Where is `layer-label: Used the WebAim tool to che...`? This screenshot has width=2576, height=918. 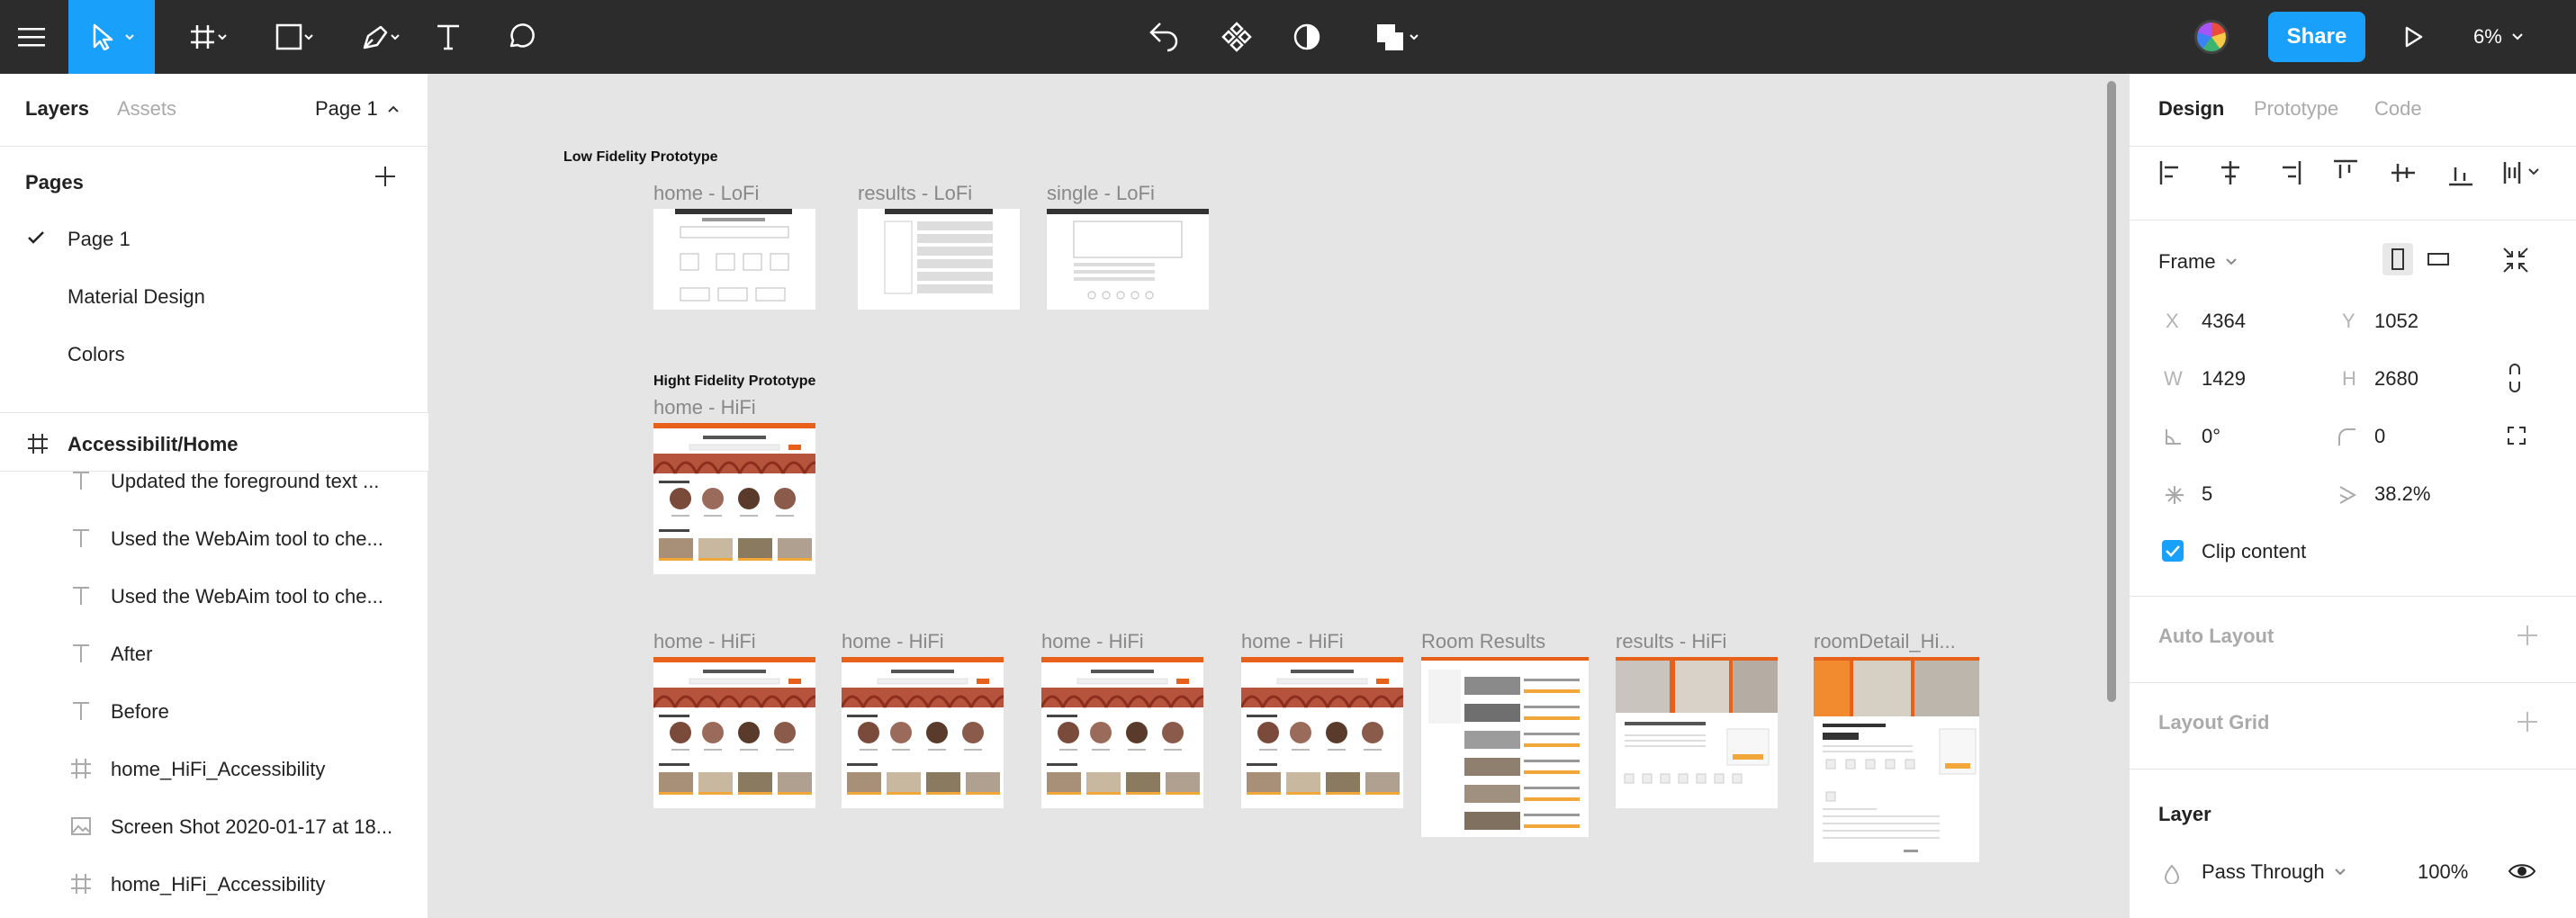
layer-label: Used the WebAim tool to che... is located at coordinates (247, 538).